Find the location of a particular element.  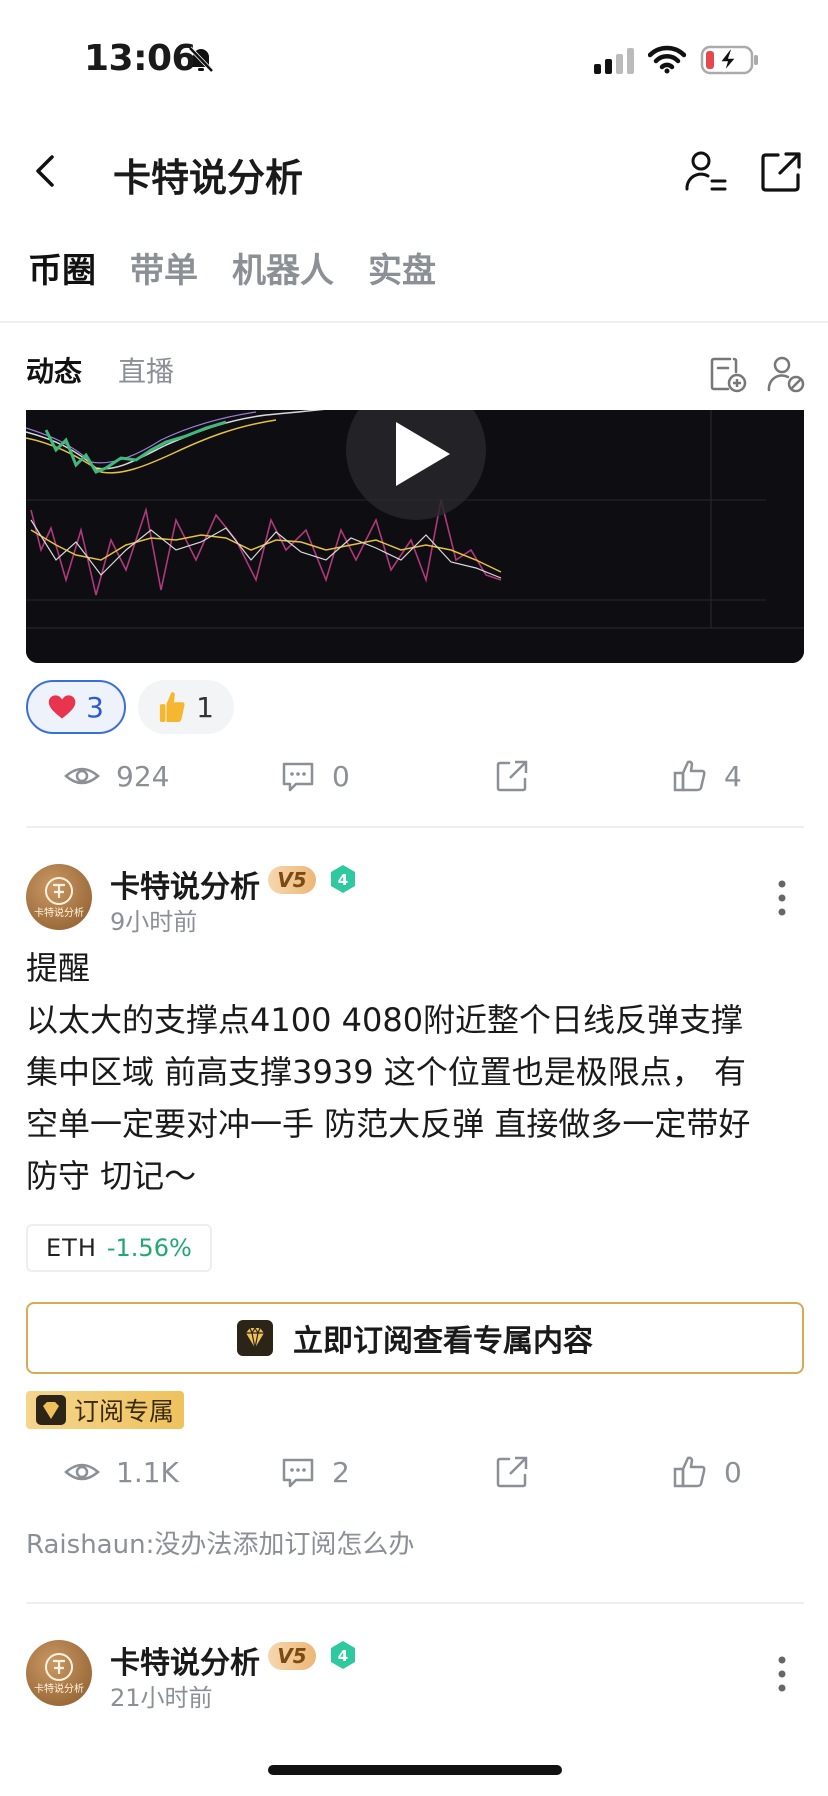

post-line: 防守 切记～ is located at coordinates (111, 1176).